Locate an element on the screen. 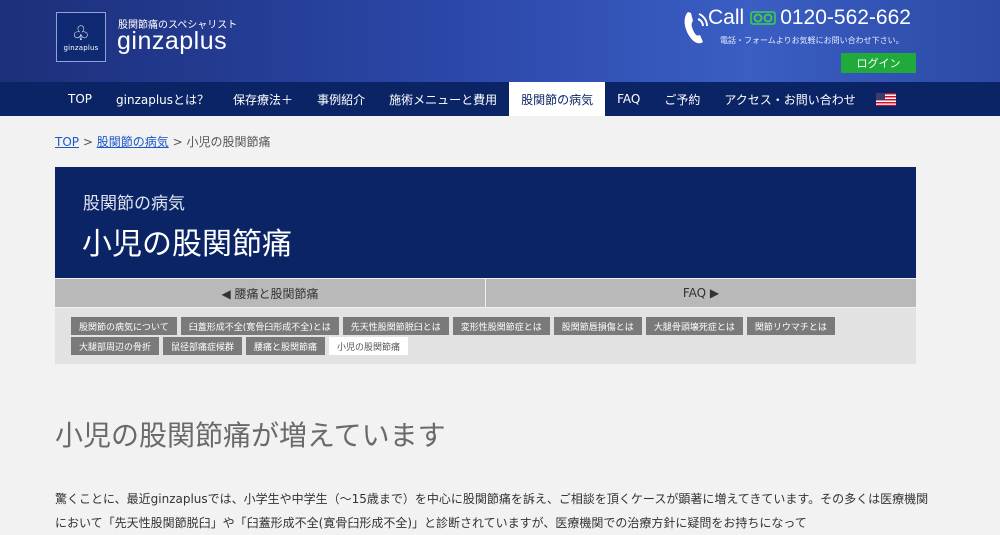 The image size is (1000, 535). nav-item-access-contact: アクセス・お問い合わせ is located at coordinates (789, 99).